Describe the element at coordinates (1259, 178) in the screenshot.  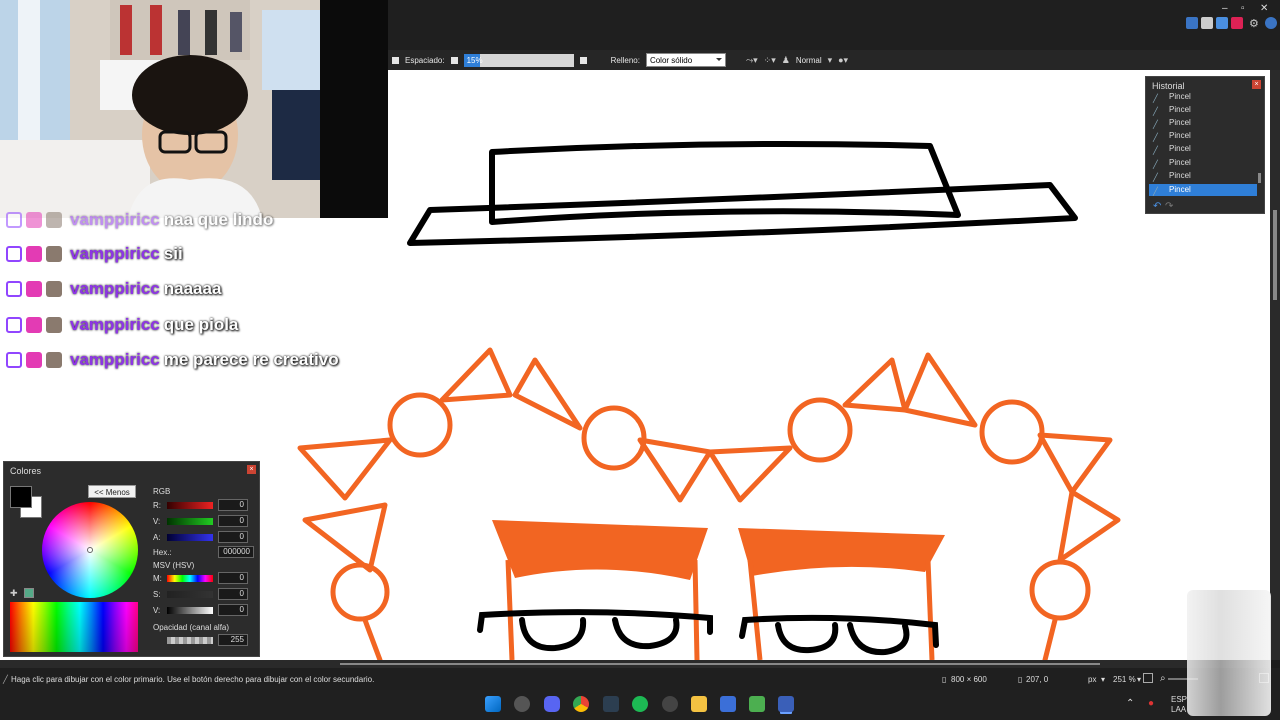
I see `history-scrollbar` at that location.